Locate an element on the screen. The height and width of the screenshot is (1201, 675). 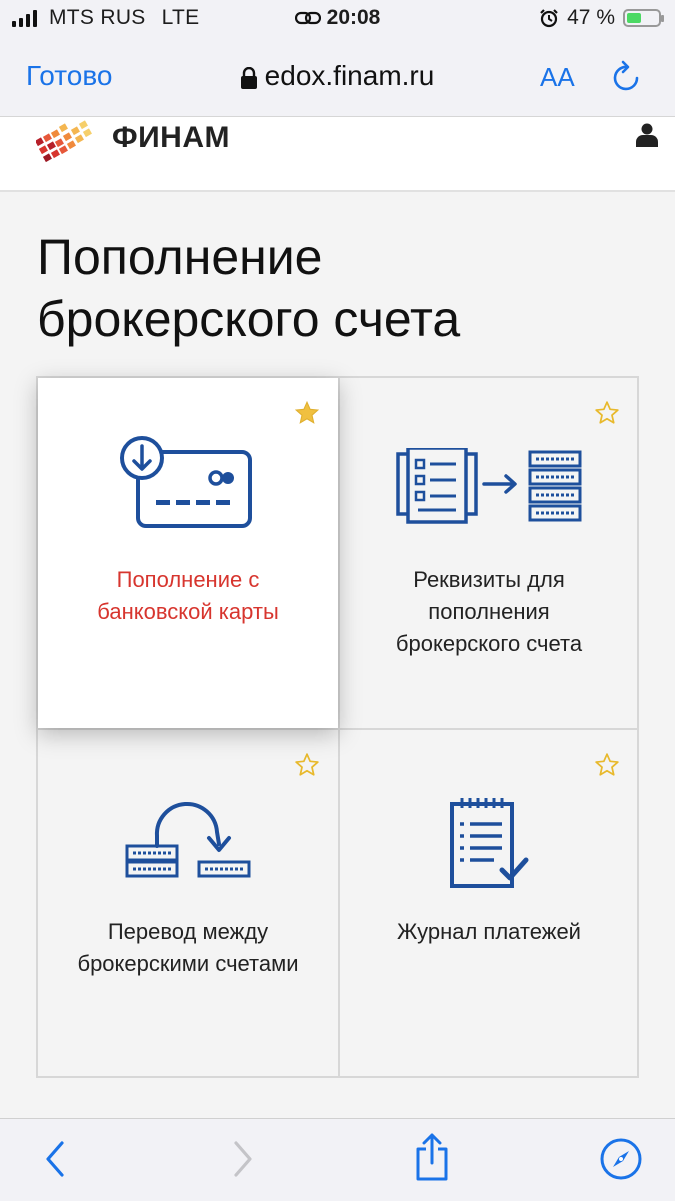
back-icon is located at coordinates (55, 1159).